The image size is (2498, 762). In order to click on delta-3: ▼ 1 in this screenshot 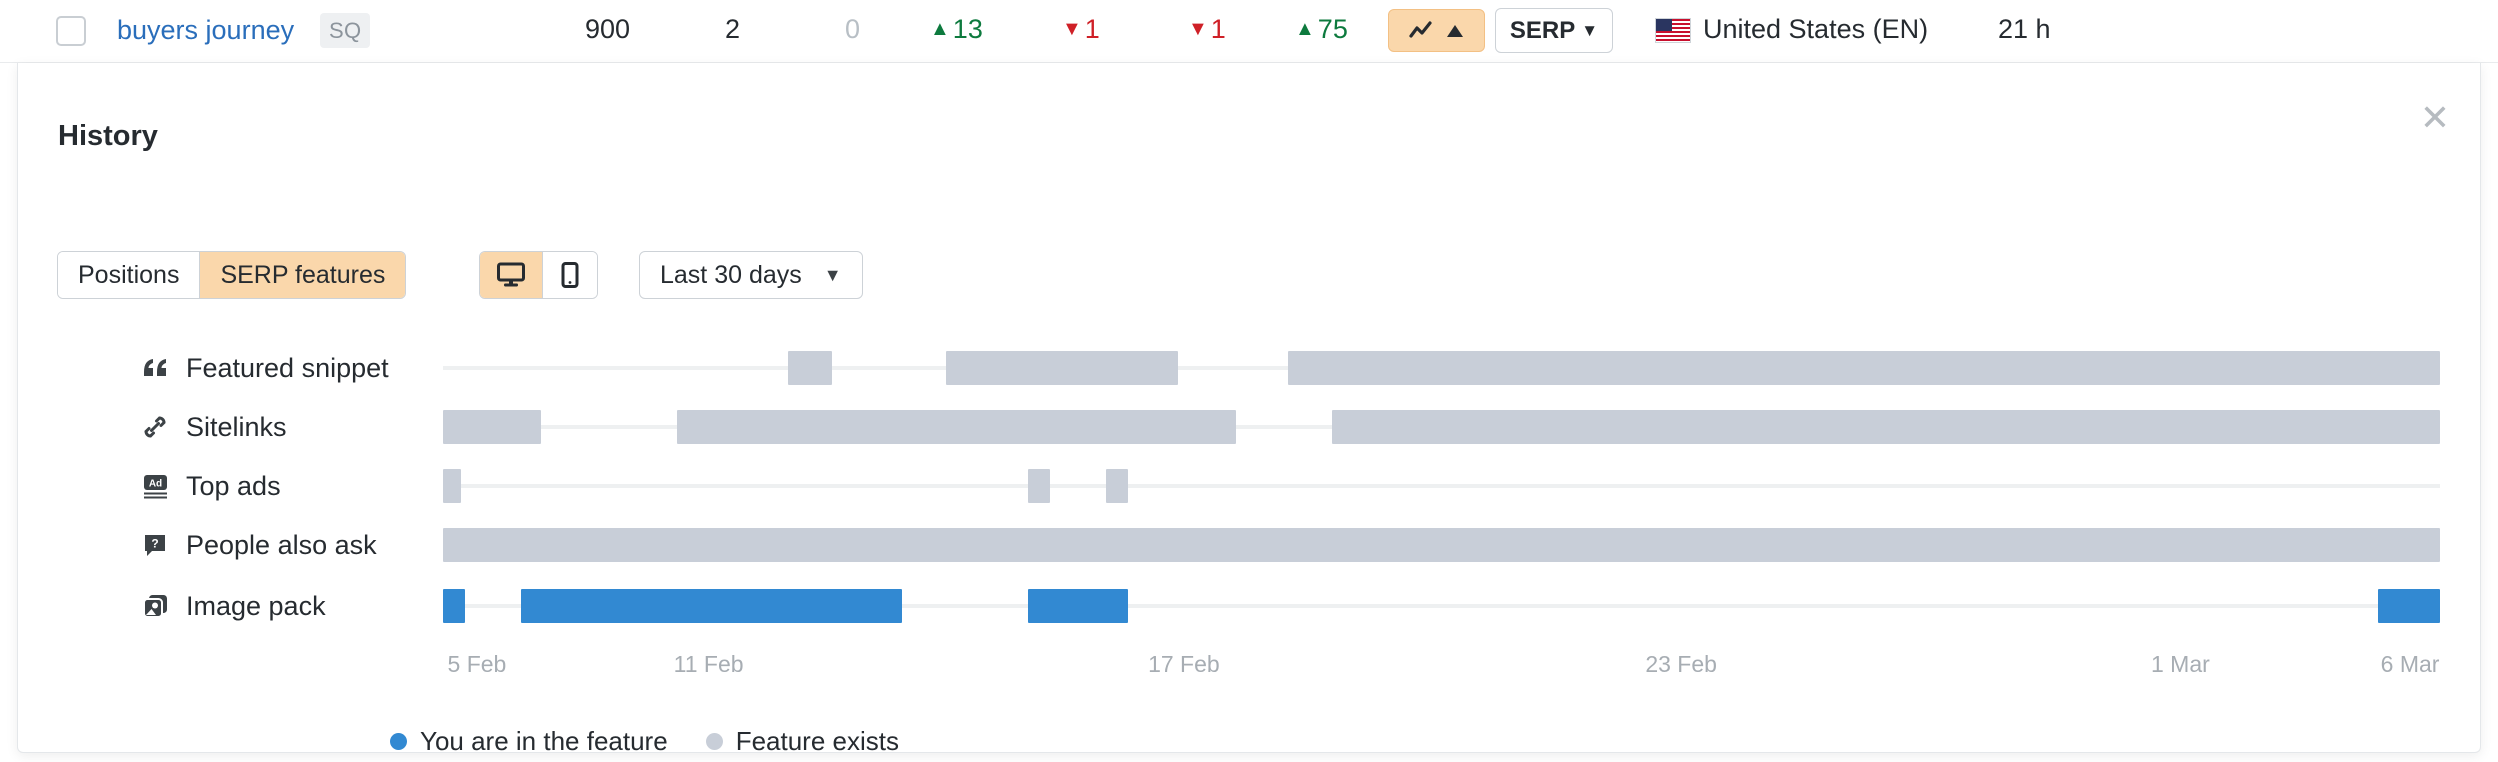, I will do `click(1207, 29)`.